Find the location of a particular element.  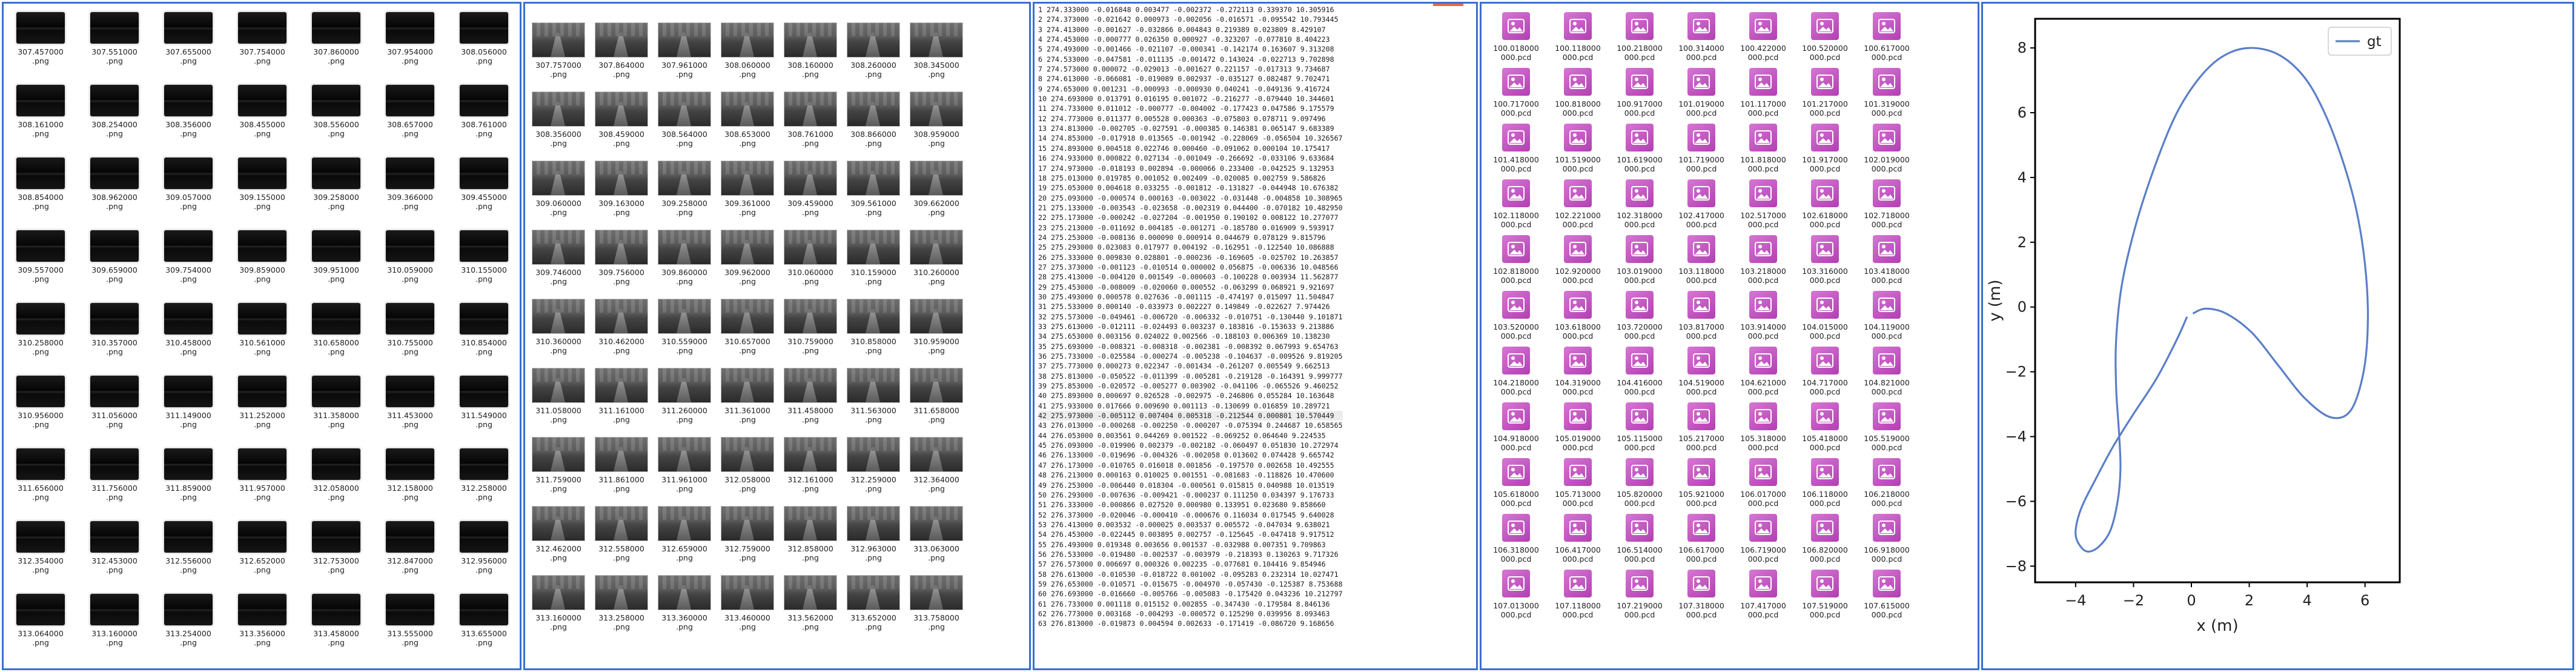

file-item: 101.418000 000.pcd is located at coordinates (1516, 147).